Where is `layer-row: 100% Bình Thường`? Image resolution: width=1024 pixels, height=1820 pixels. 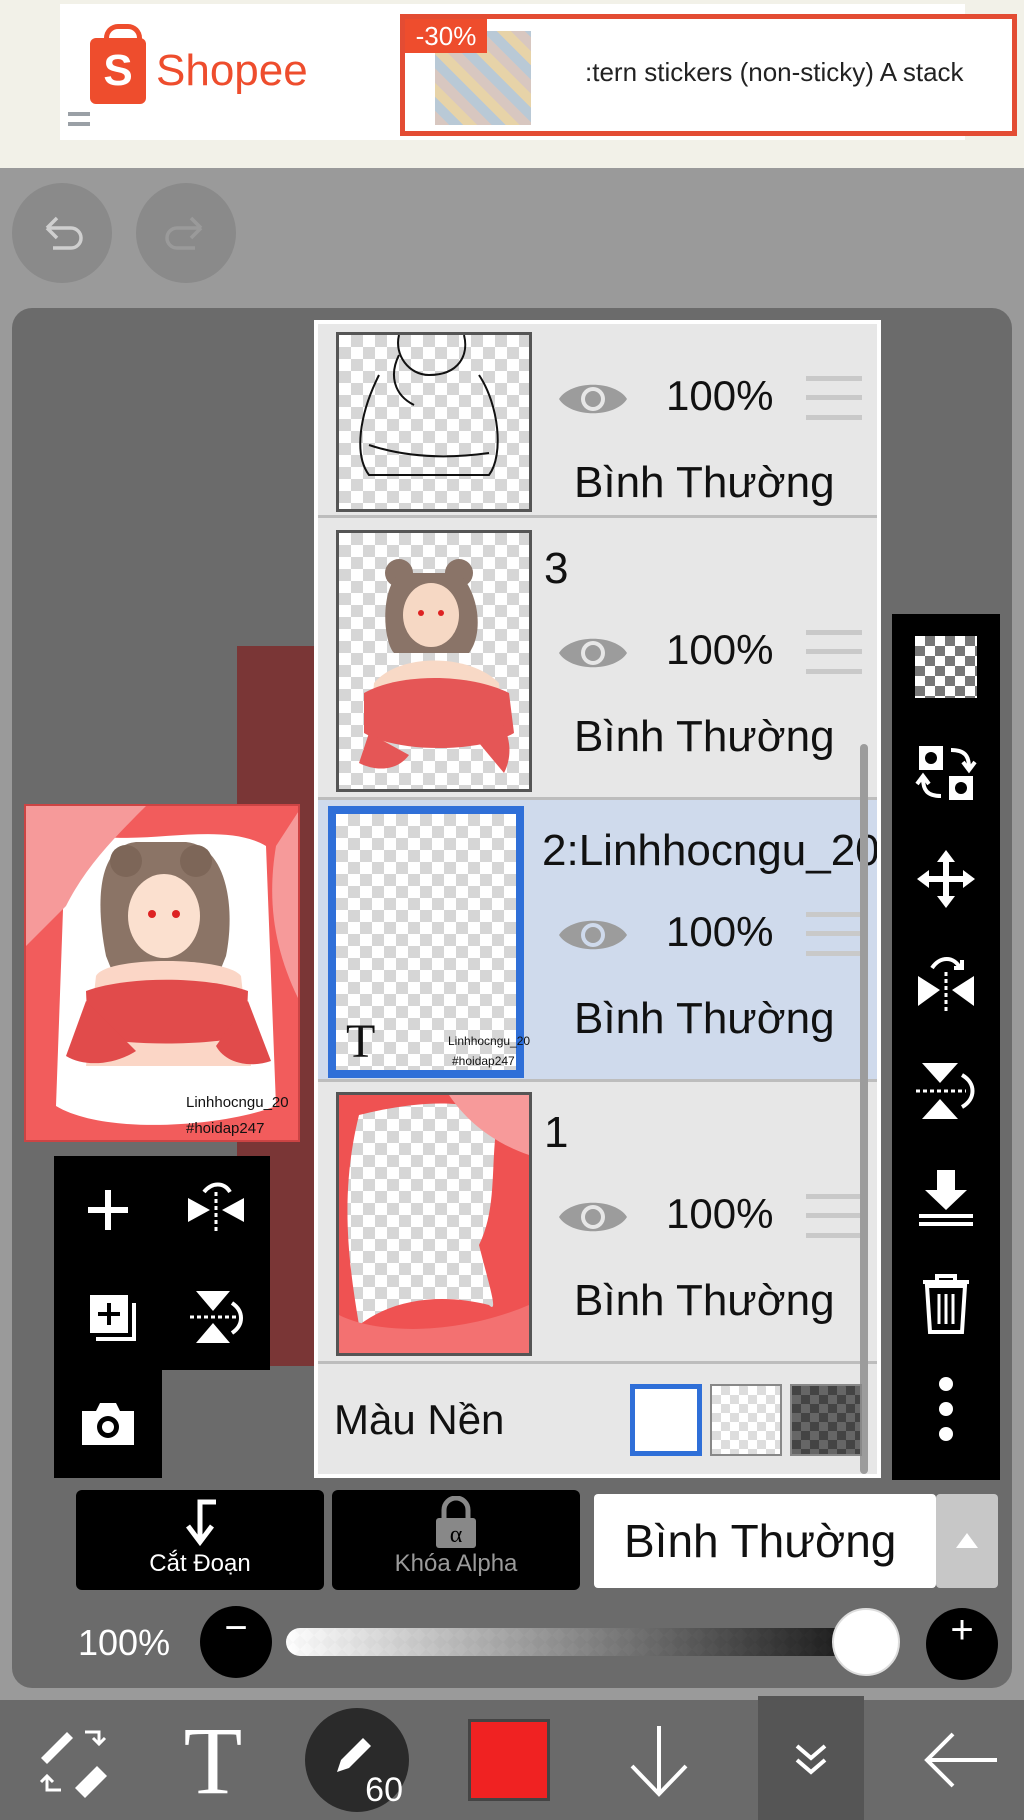
layer-row: 100% Bình Thường is located at coordinates (597, 421).